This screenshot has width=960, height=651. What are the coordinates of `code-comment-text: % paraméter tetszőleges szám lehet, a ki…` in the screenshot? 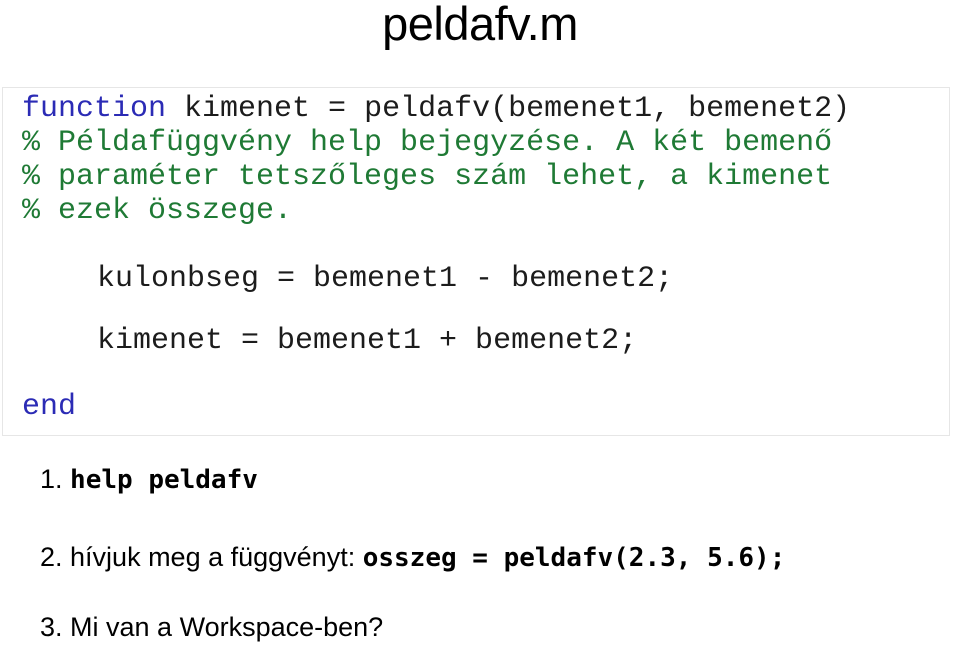 It's located at (427, 177).